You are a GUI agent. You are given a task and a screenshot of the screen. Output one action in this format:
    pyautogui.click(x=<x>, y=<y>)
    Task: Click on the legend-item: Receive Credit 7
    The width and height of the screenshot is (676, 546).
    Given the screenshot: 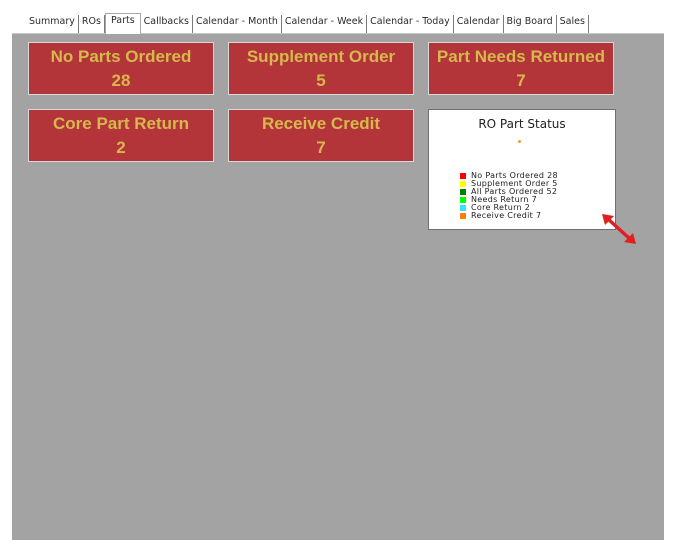 What is the action you would take?
    pyautogui.click(x=509, y=216)
    